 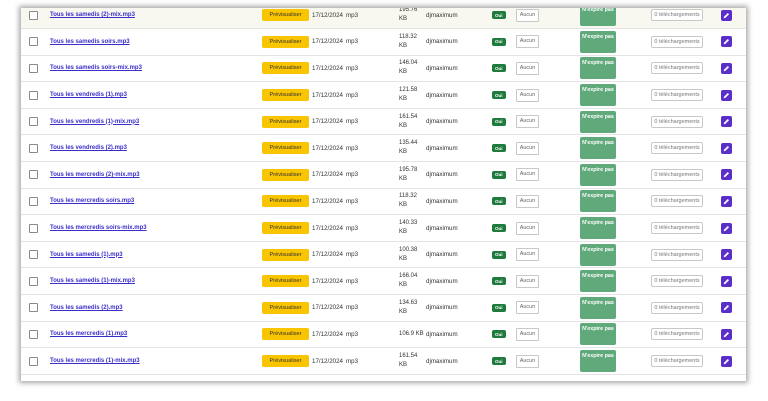 What do you see at coordinates (598, 228) in the screenshot?
I see `expire-badge: N'expire pas` at bounding box center [598, 228].